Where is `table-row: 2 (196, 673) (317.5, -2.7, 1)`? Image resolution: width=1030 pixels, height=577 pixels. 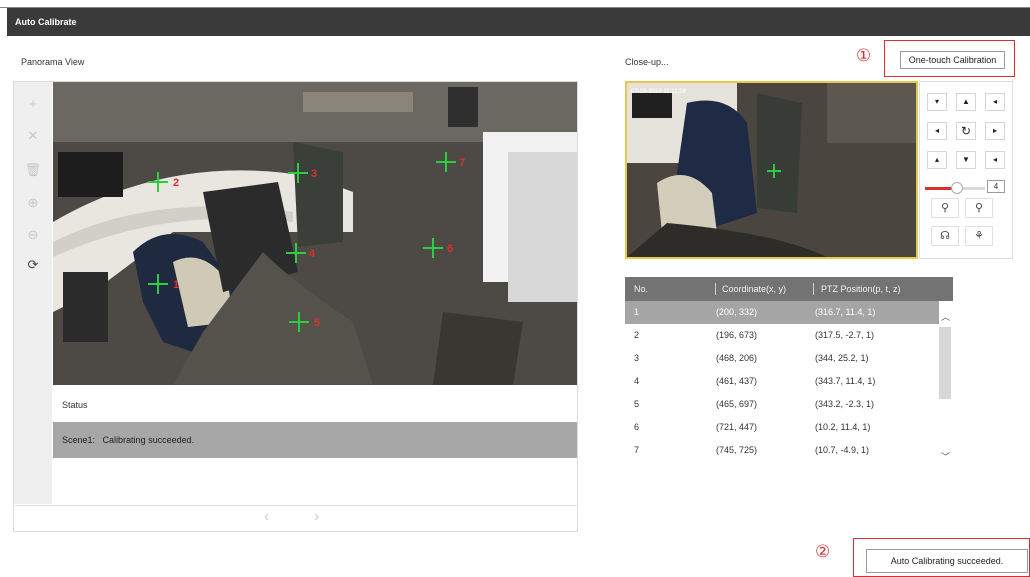
table-row: 2 (196, 673) (317.5, -2.7, 1) is located at coordinates (782, 335).